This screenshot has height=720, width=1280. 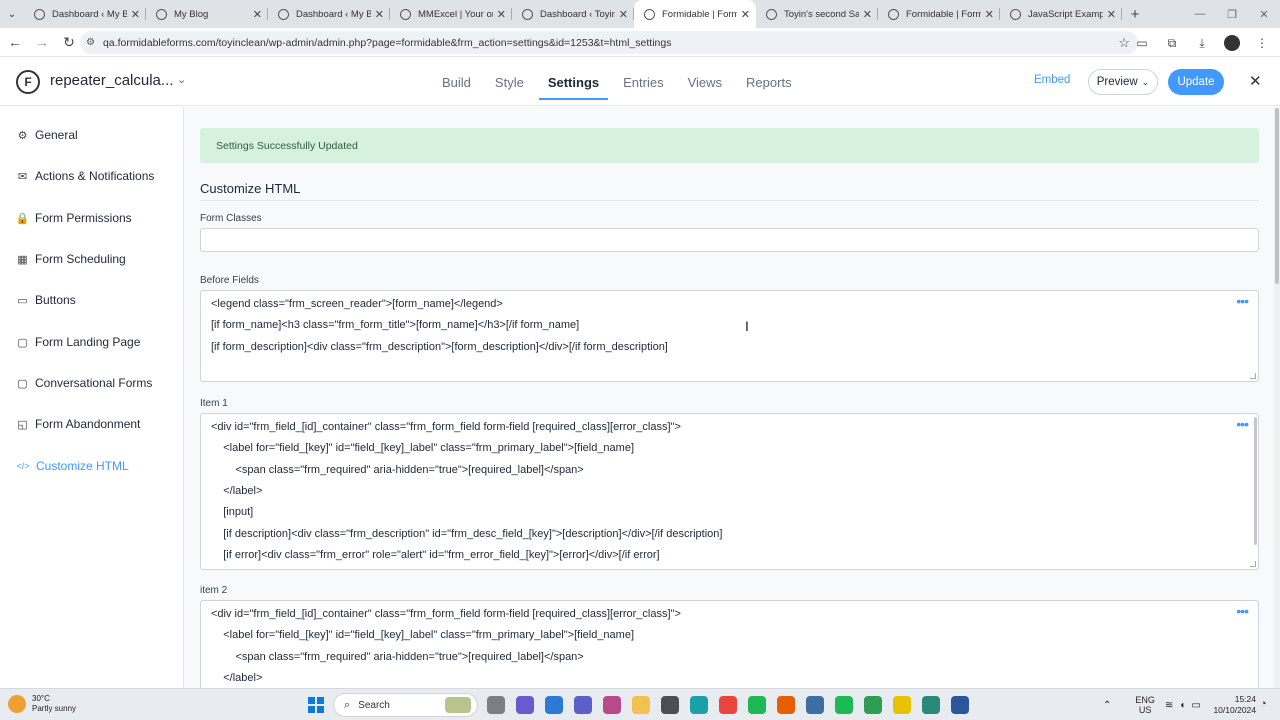 What do you see at coordinates (84, 383) in the screenshot?
I see `sidebar-item-conversational-forms: ▢ Conversational Forms` at bounding box center [84, 383].